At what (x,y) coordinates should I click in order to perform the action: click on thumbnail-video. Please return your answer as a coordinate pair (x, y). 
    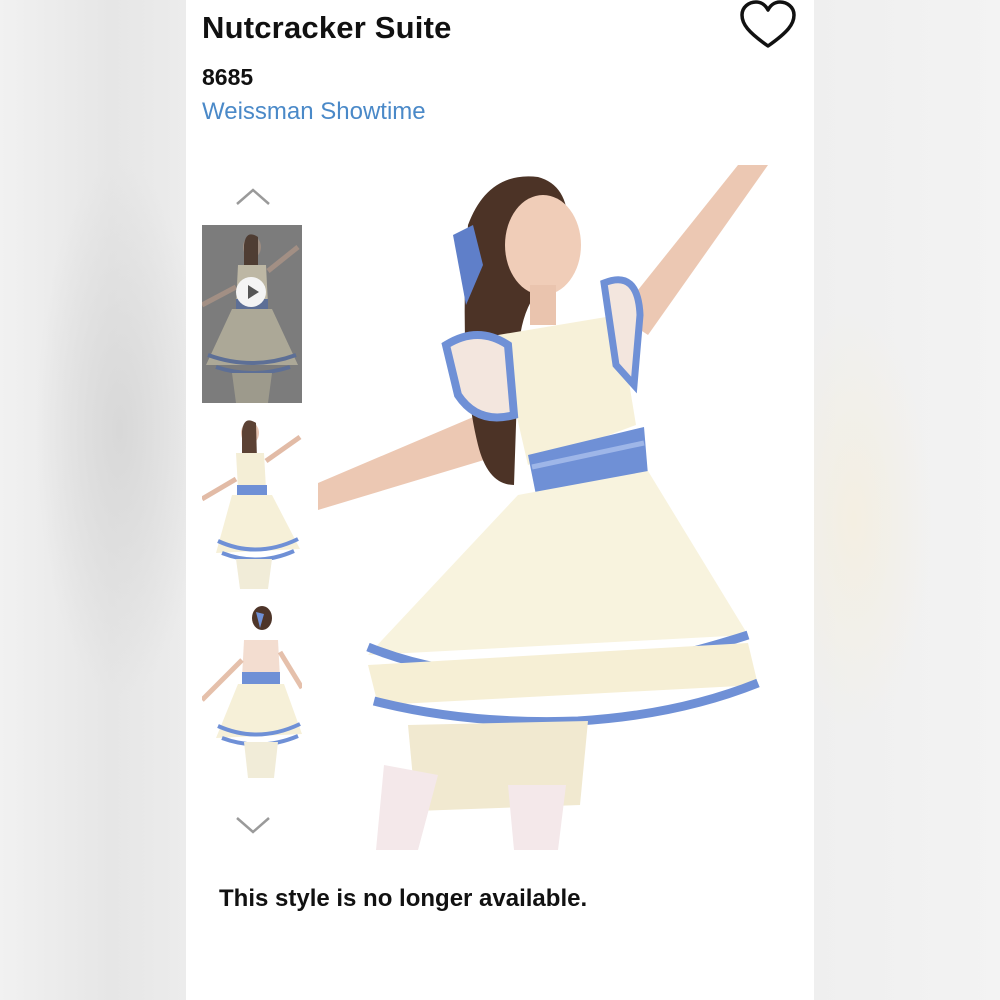
    Looking at the image, I should click on (252, 314).